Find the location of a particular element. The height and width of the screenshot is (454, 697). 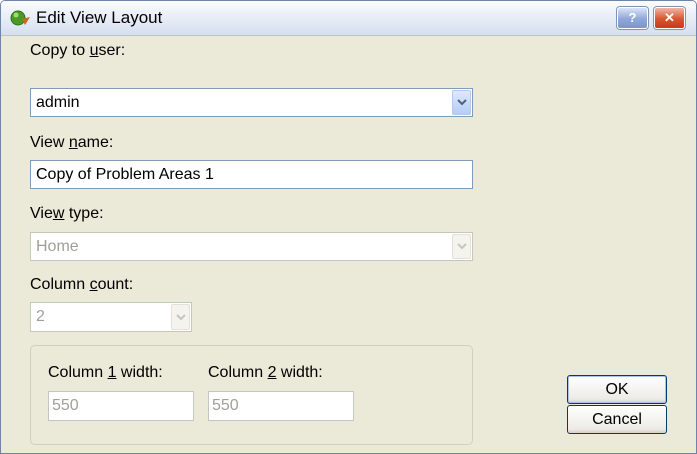

column-1-width-value: 550 is located at coordinates (65, 405).